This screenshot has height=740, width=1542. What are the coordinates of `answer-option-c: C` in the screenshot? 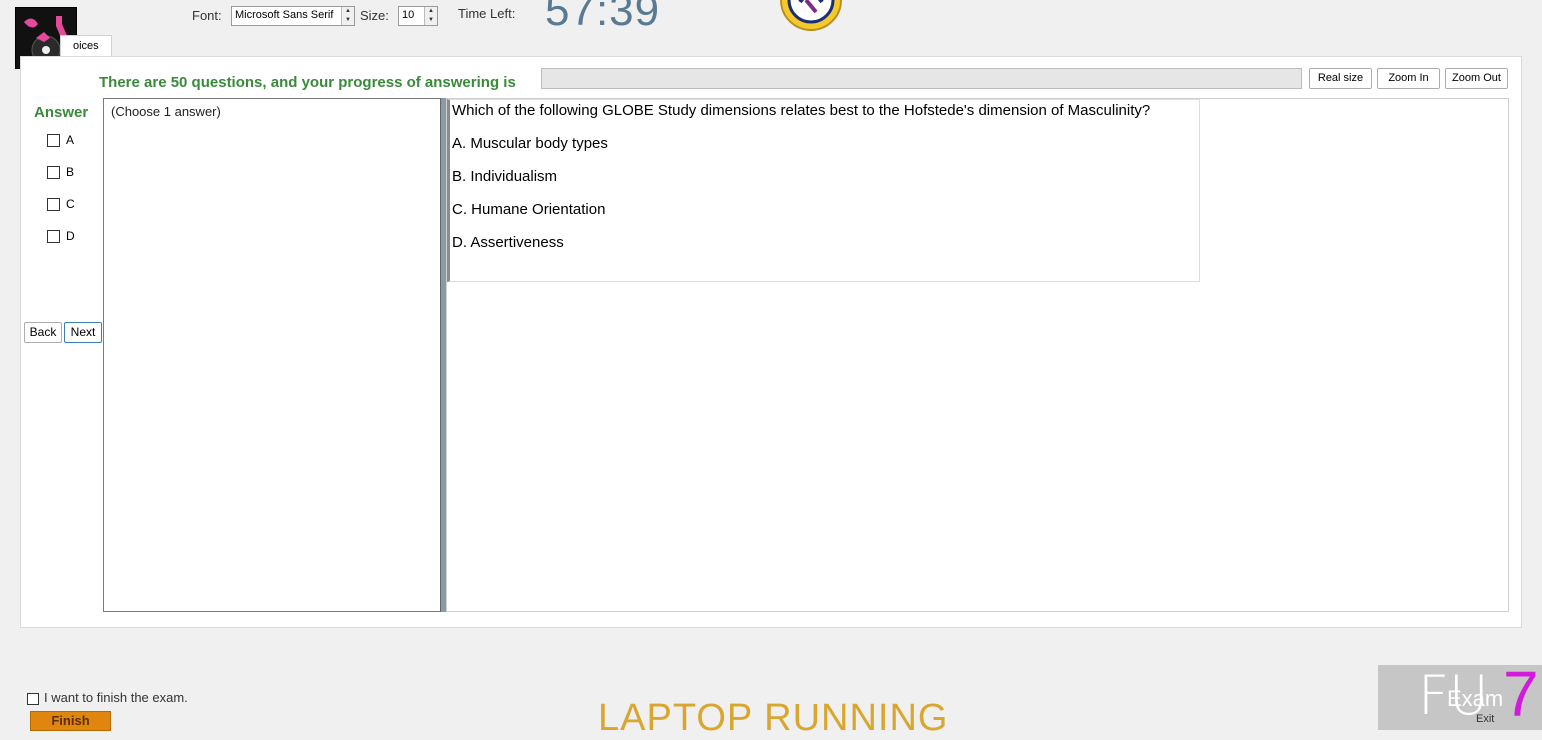 It's located at (61, 204).